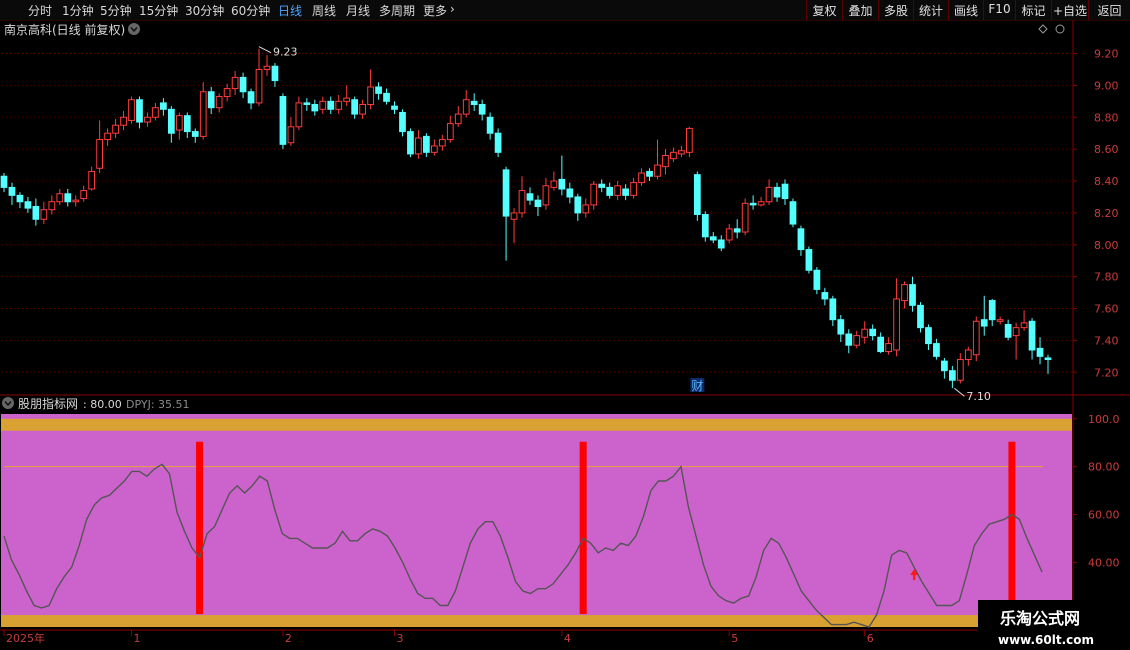 Image resolution: width=1130 pixels, height=650 pixels. Describe the element at coordinates (137, 638) in the screenshot. I see `time-label-1: 1` at that location.